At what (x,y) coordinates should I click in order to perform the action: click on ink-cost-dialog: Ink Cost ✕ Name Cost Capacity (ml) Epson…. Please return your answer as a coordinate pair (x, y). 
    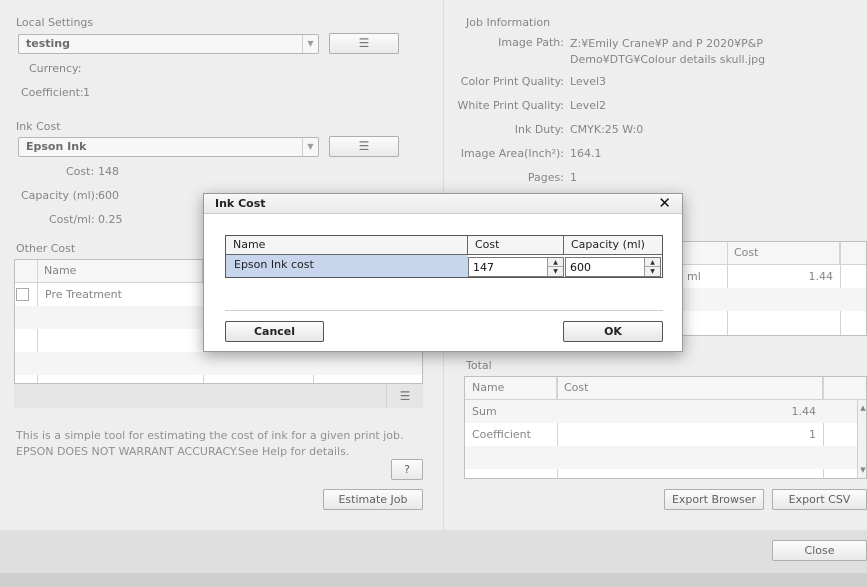
    Looking at the image, I should click on (443, 272).